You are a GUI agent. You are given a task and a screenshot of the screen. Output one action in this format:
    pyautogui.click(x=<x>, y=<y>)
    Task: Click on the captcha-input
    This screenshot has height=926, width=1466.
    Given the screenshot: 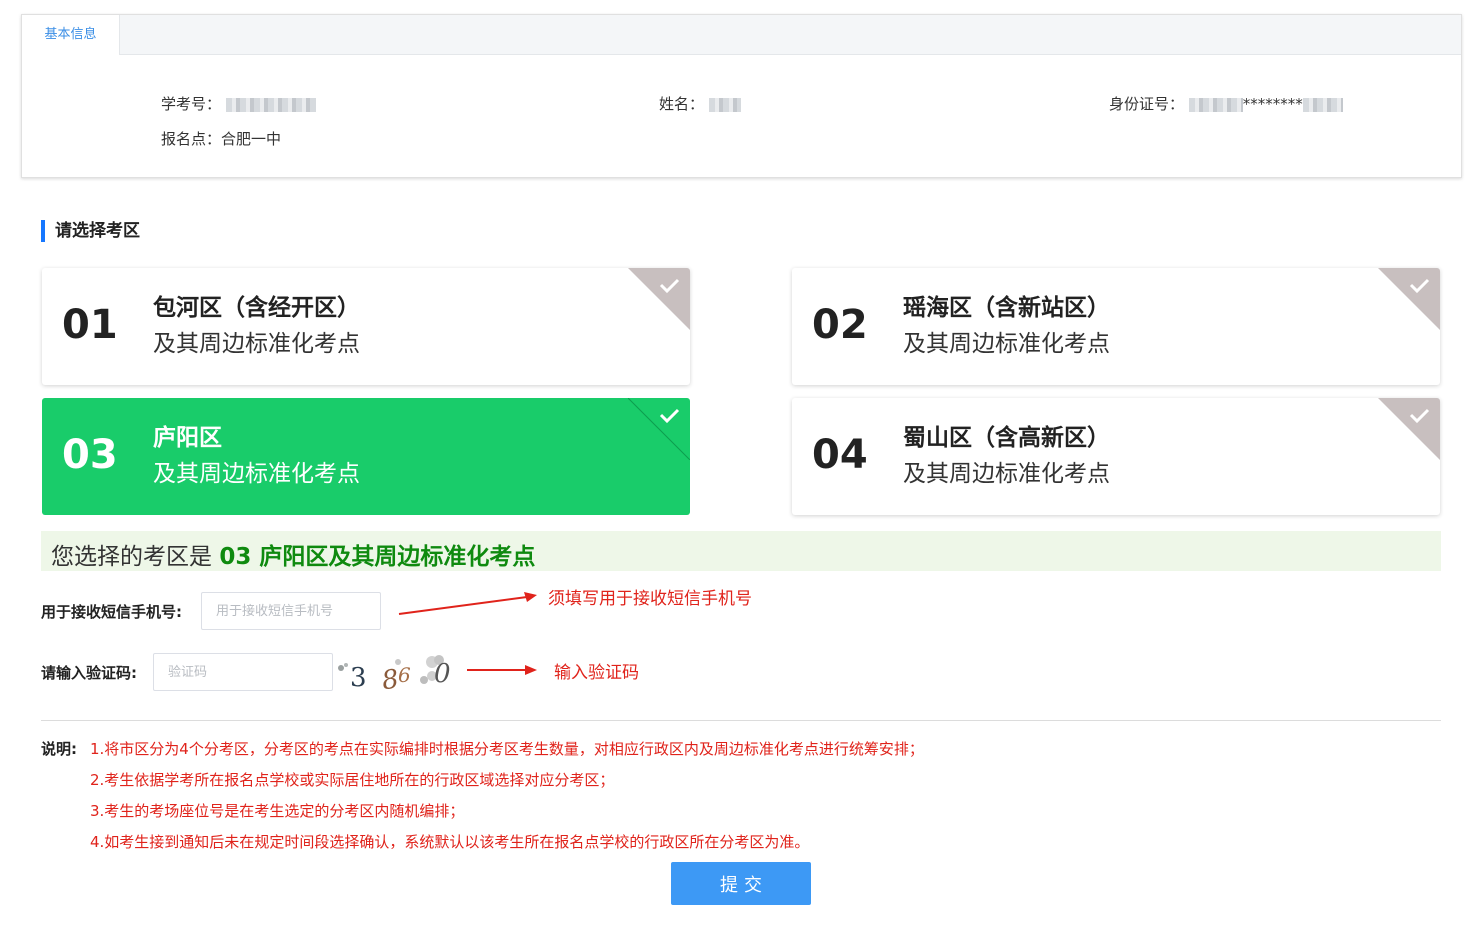 What is the action you would take?
    pyautogui.click(x=243, y=672)
    